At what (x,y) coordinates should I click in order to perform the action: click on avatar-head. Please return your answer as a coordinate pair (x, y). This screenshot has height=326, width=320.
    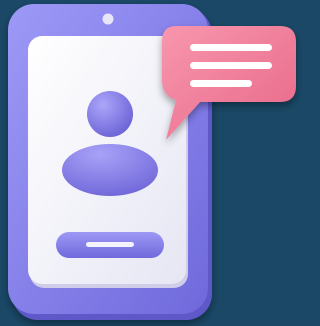
    Looking at the image, I should click on (110, 114).